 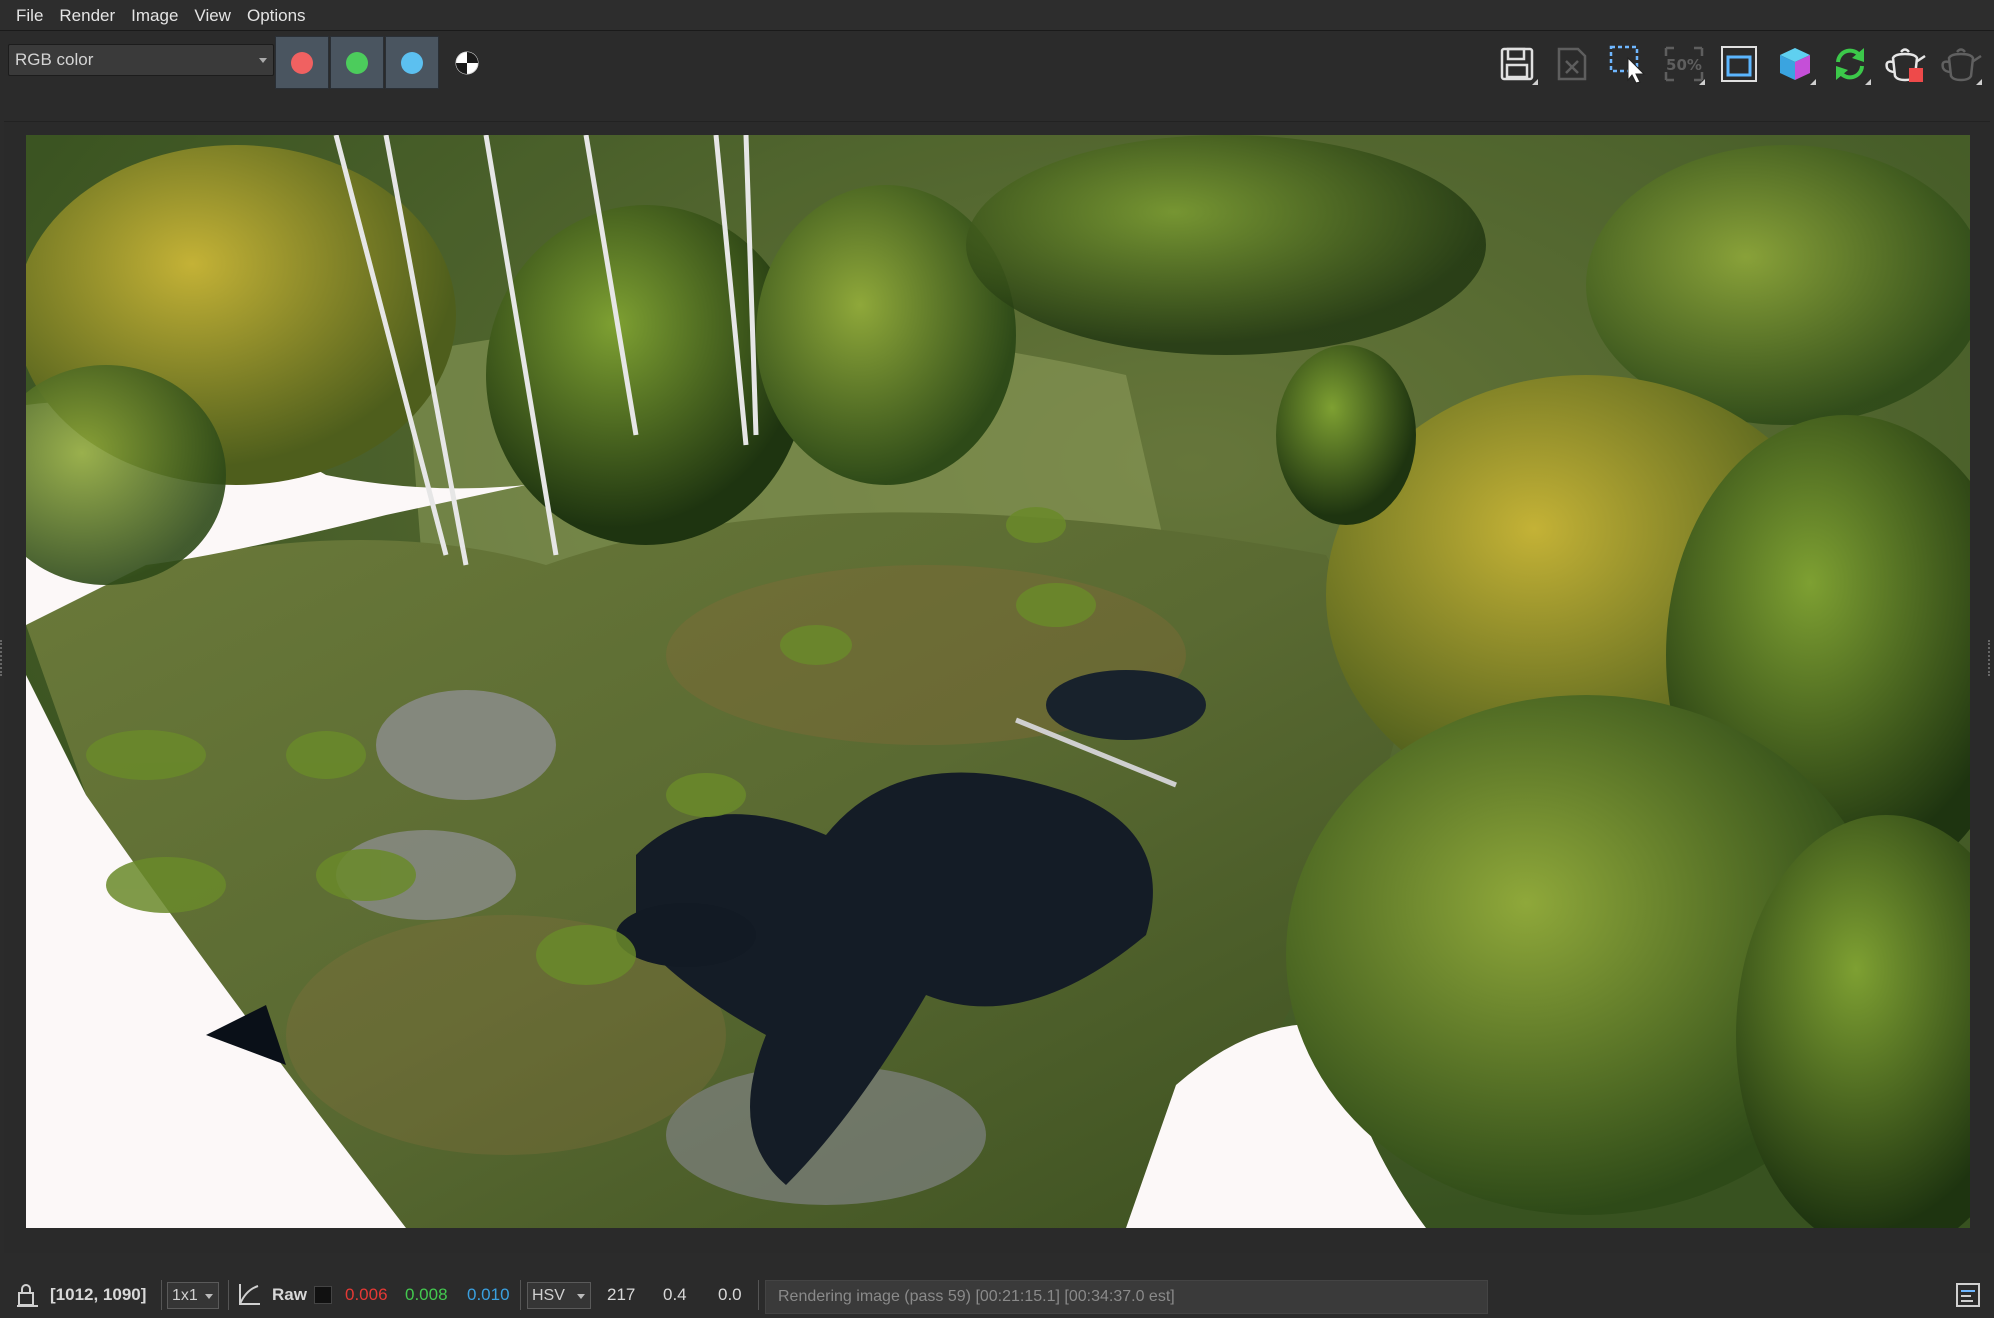 I want to click on teapot-render-icon, so click(x=1905, y=65).